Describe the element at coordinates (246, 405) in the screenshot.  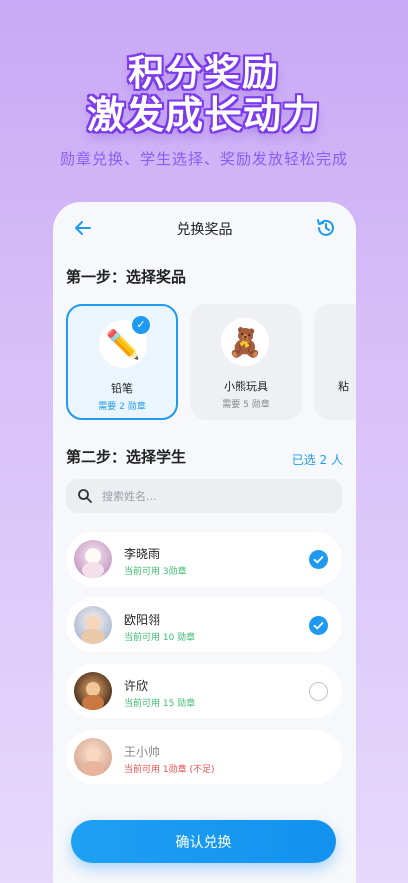
I see `prize-cost: 需要 5 勋章` at that location.